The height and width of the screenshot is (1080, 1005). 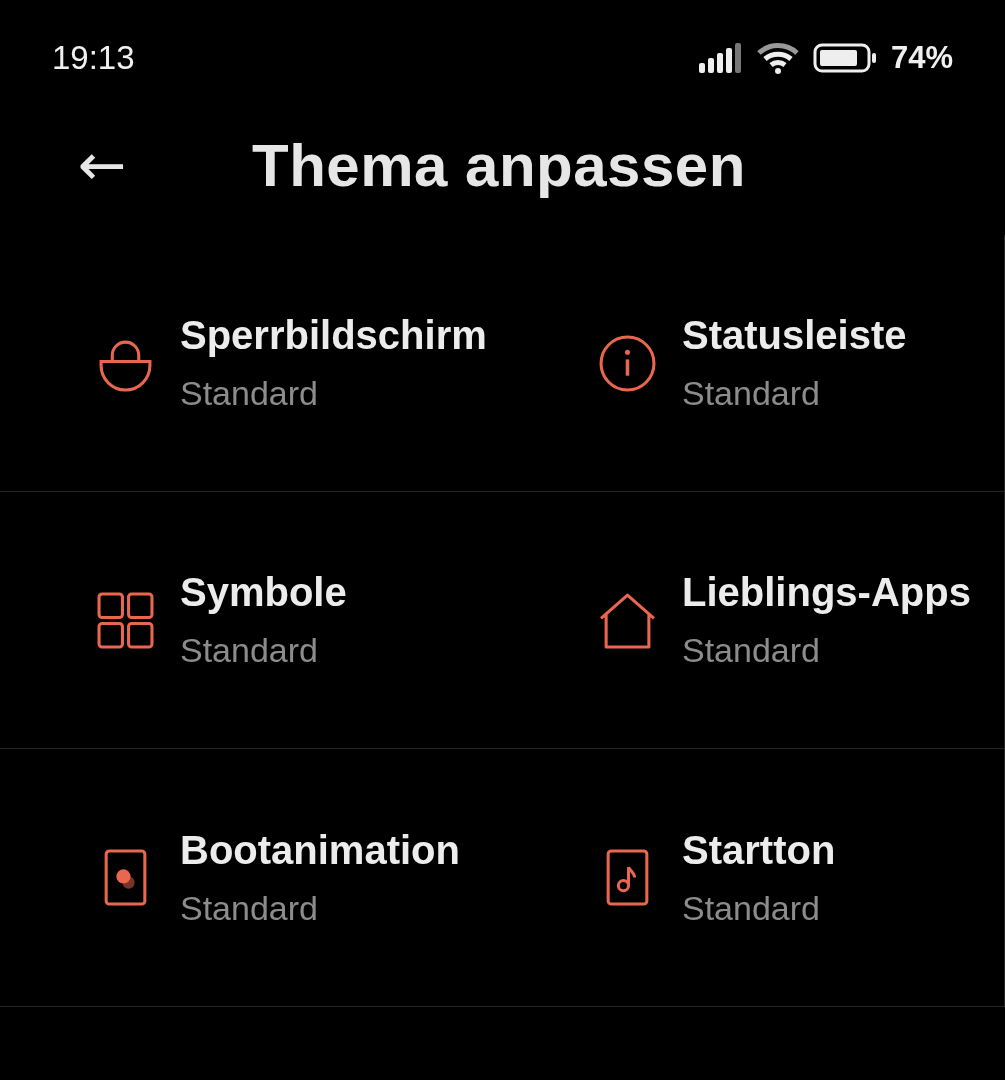 I want to click on wifi-icon, so click(x=777, y=57).